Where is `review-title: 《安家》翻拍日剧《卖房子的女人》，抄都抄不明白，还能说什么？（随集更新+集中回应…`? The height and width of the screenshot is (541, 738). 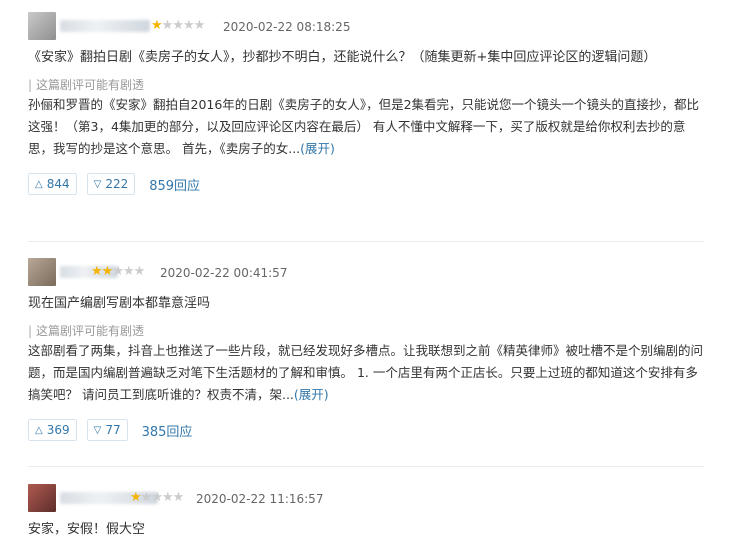
review-title: 《安家》翻拍日剧《卖房子的女人》，抄都抄不明白，还能说什么？（随集更新+集中回应… is located at coordinates (366, 58).